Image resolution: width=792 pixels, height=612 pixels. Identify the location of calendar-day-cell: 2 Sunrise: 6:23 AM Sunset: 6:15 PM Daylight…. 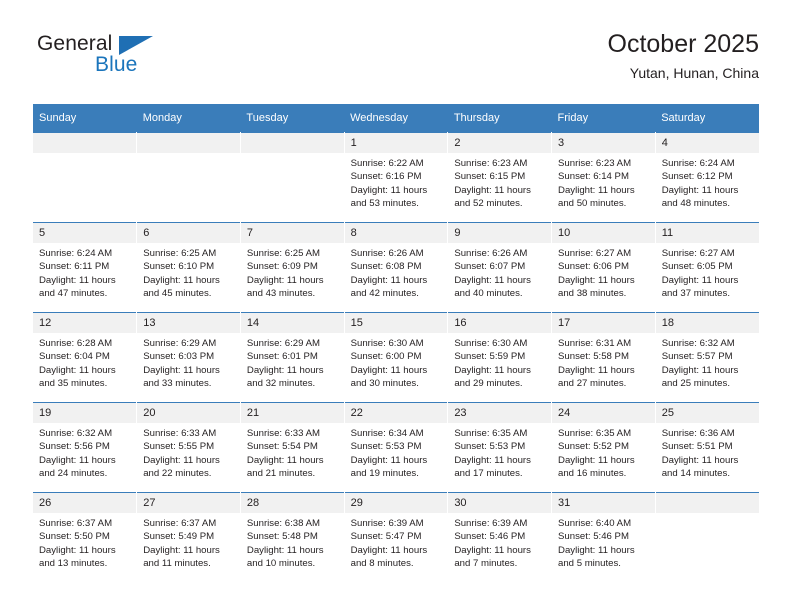
(500, 177).